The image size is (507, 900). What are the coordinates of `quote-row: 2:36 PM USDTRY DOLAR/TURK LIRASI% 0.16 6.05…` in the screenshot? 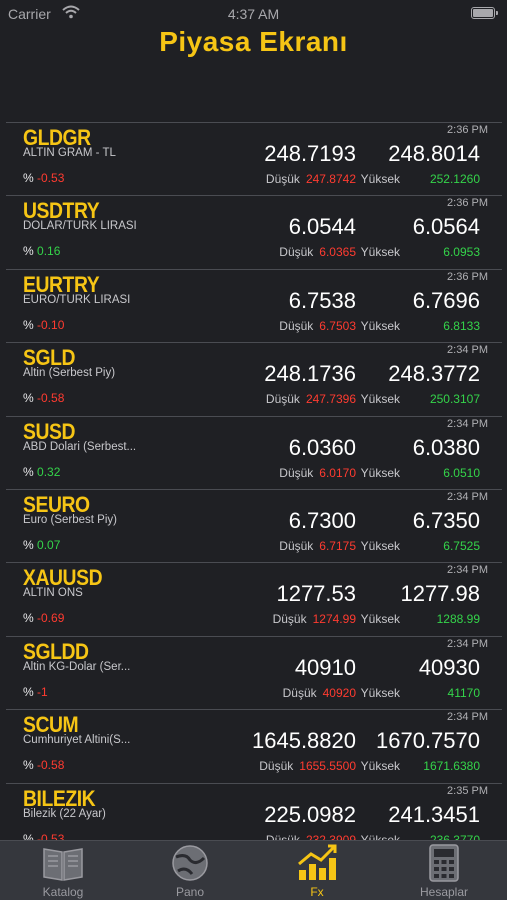 It's located at (254, 231).